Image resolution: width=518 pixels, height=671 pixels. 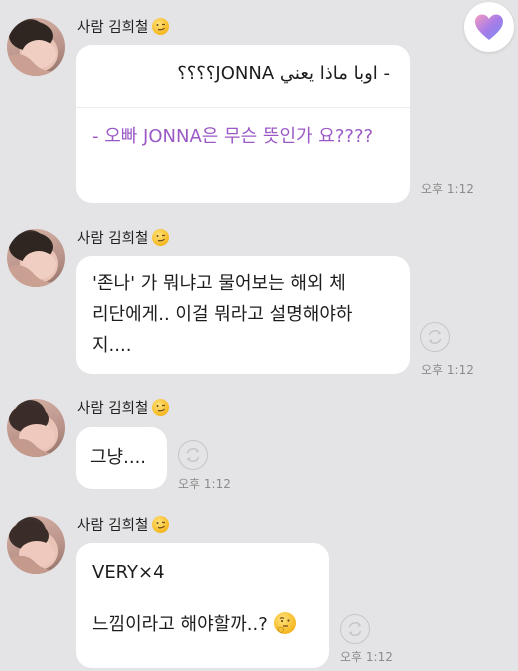 What do you see at coordinates (283, 73) in the screenshot?
I see `message-original-text: - اوبا ماذا يعني JONNA؟؟؟؟` at bounding box center [283, 73].